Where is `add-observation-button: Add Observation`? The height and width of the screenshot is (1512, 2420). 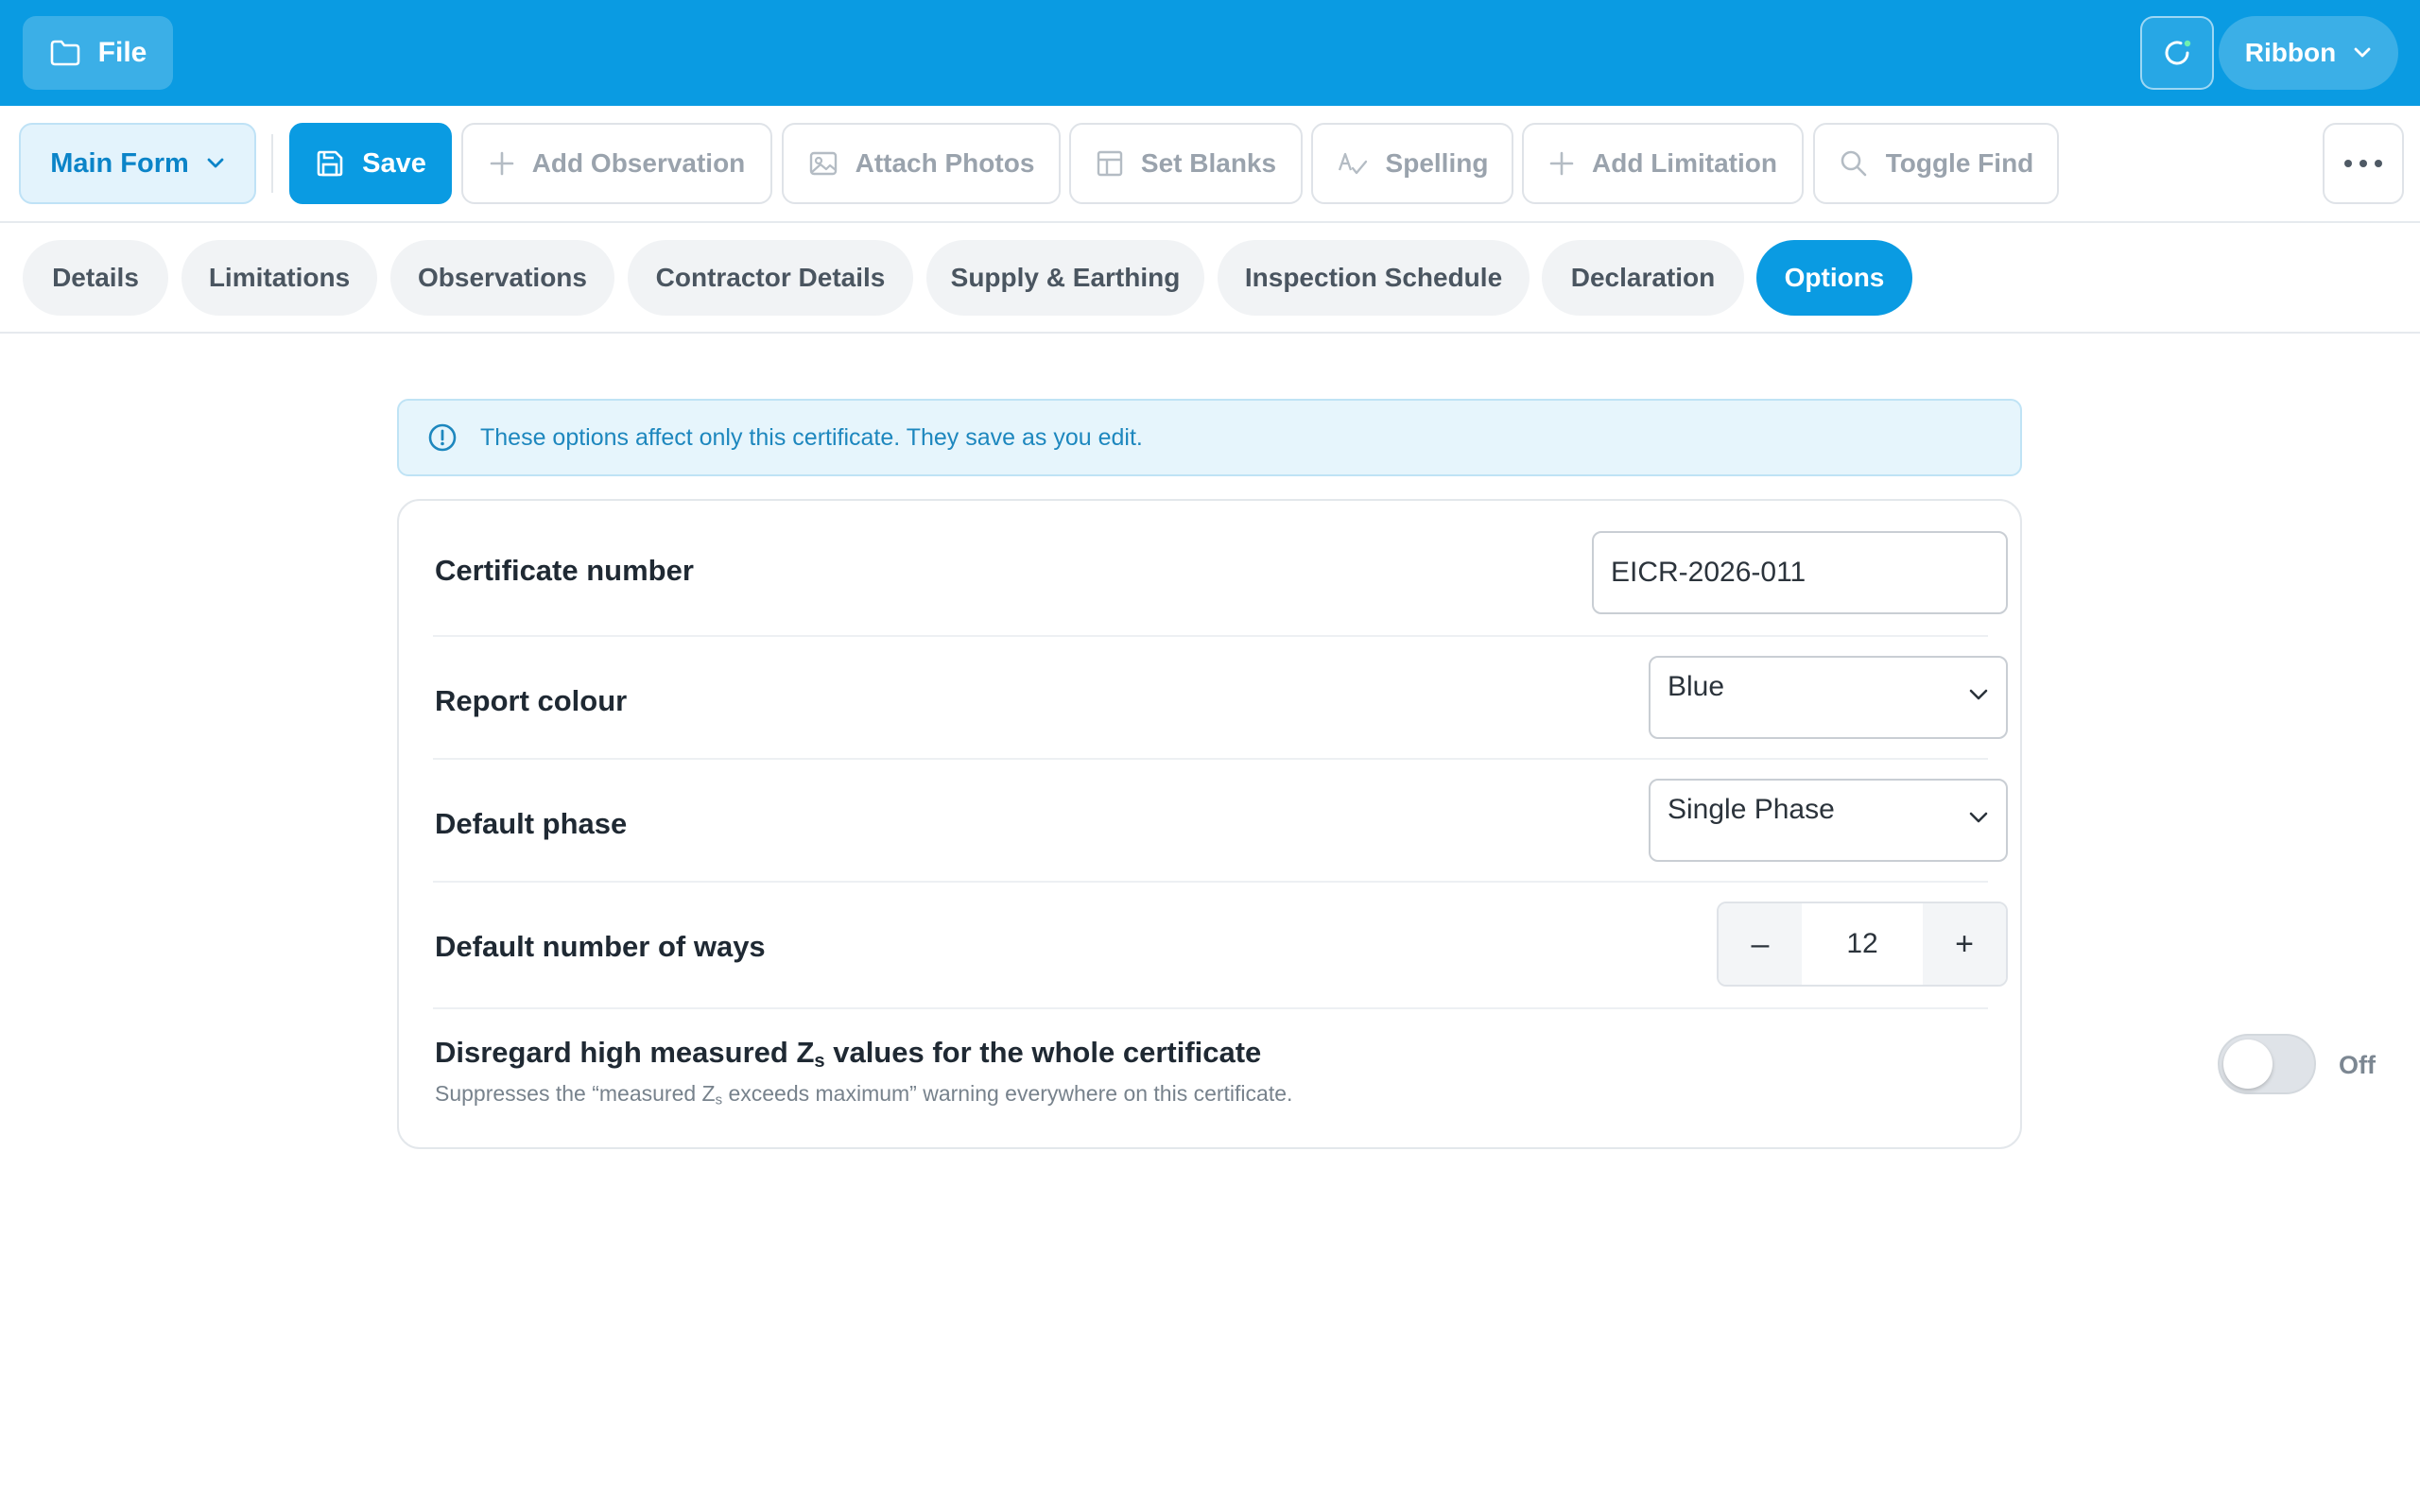 add-observation-button: Add Observation is located at coordinates (616, 163).